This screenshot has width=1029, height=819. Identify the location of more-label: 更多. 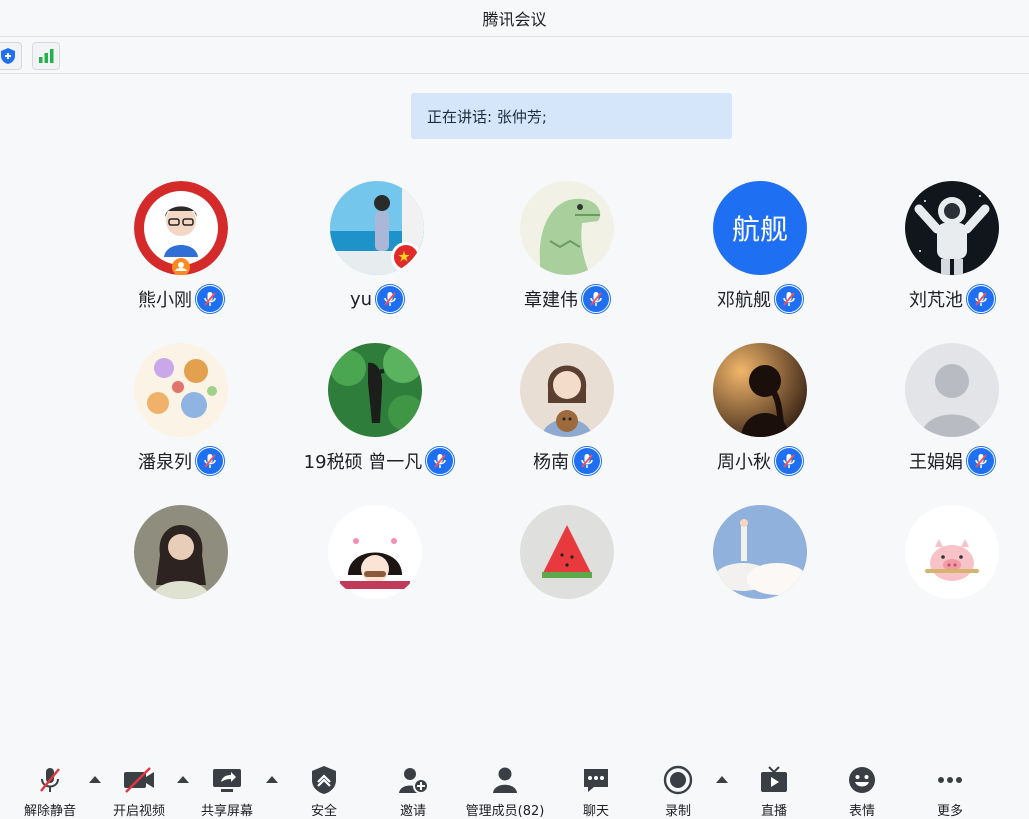
(949, 811).